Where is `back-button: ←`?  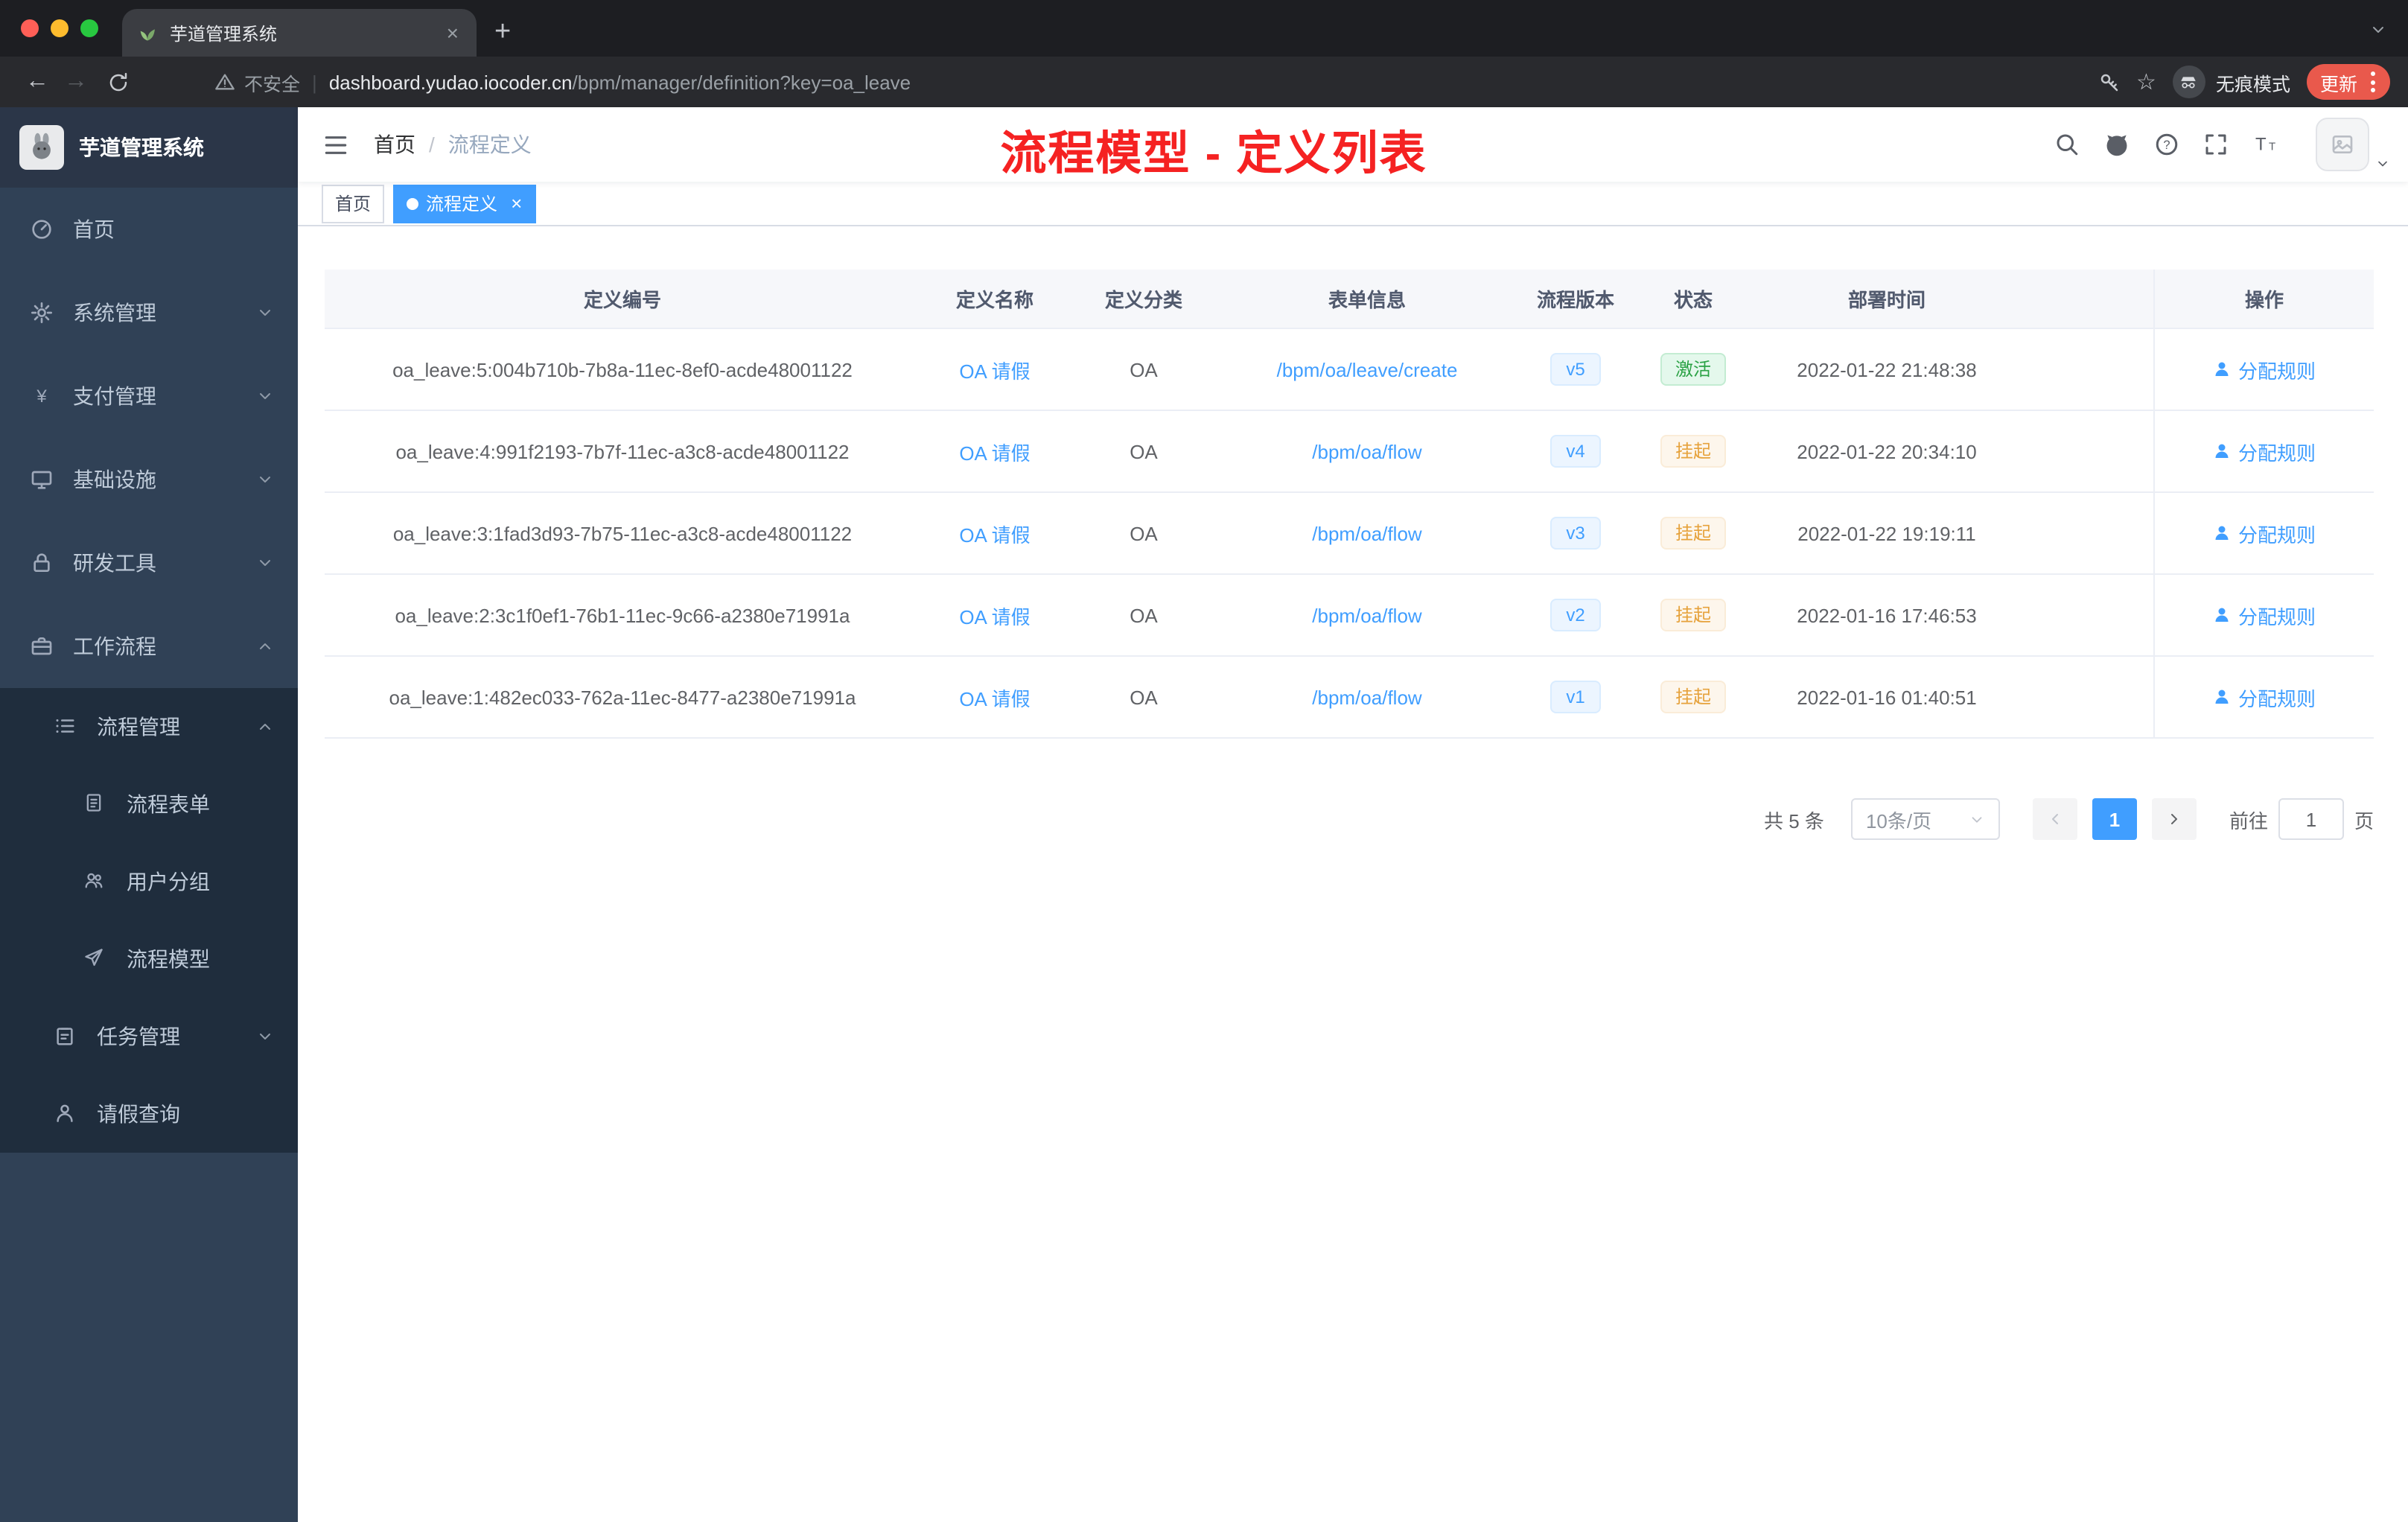 back-button: ← is located at coordinates (37, 82).